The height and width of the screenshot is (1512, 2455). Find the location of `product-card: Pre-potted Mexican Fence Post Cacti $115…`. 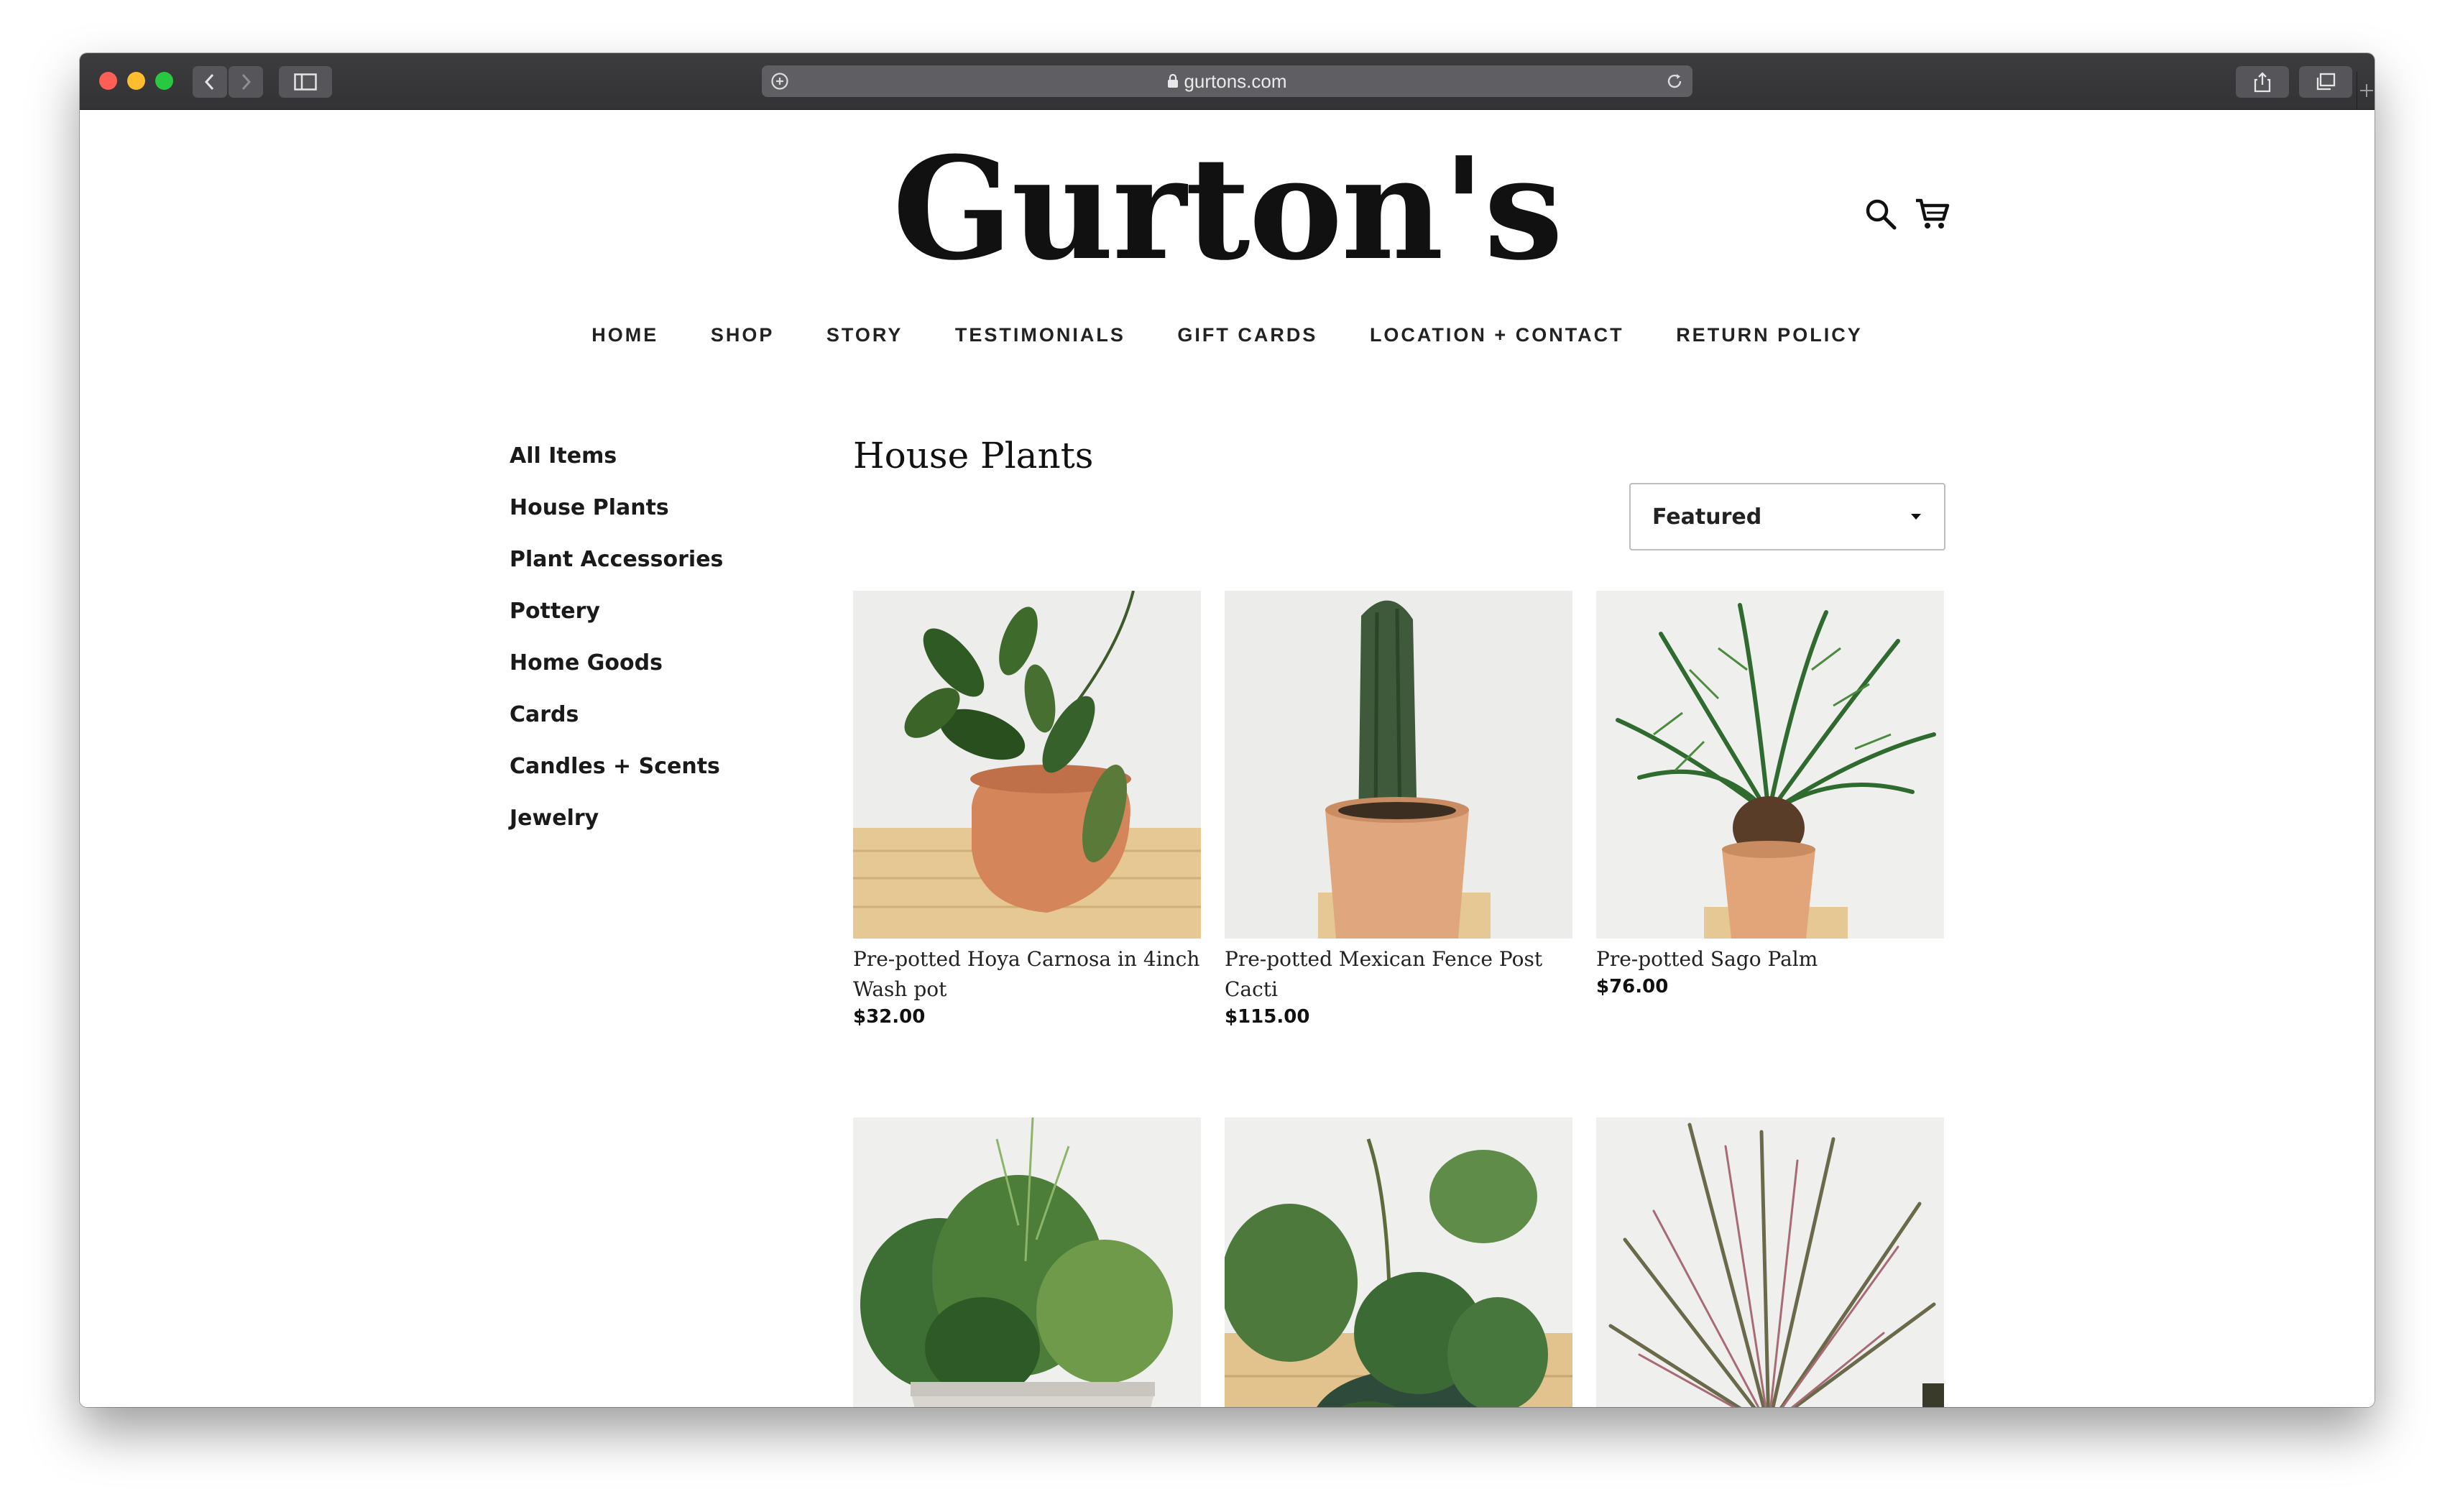

product-card: Pre-potted Mexican Fence Post Cacti $115… is located at coordinates (1399, 810).